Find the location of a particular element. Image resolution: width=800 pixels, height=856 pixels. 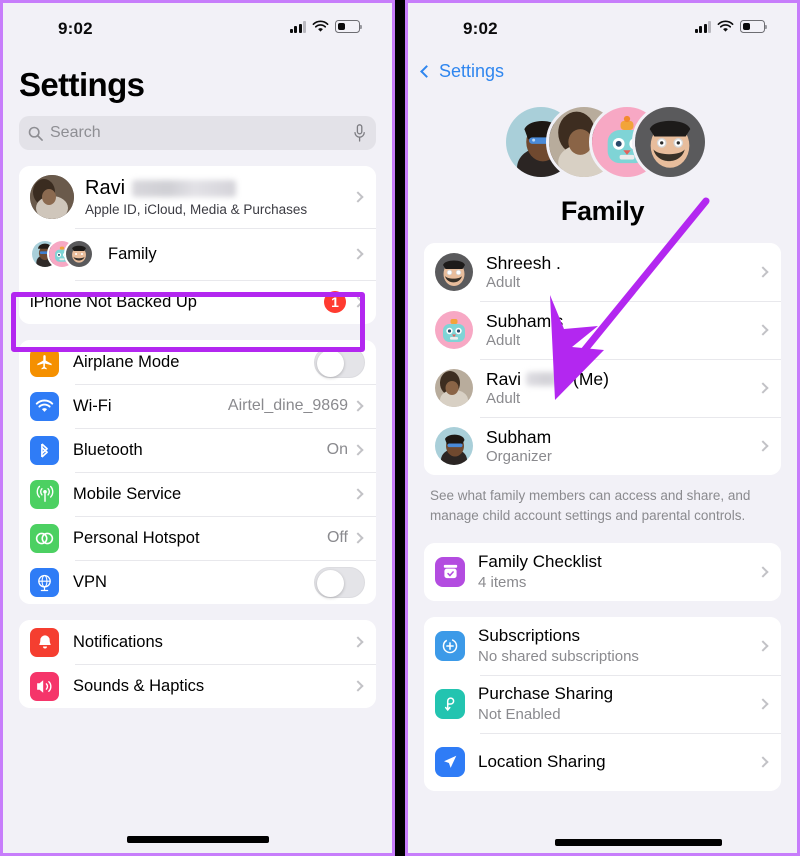

sidebar-item-family-checklist: Family Checklist 4 items is located at coordinates (602, 571).